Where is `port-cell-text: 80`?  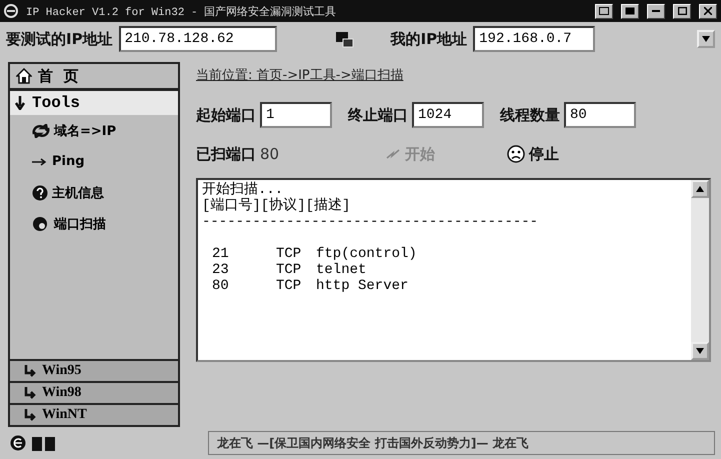 port-cell-text: 80 is located at coordinates (221, 286).